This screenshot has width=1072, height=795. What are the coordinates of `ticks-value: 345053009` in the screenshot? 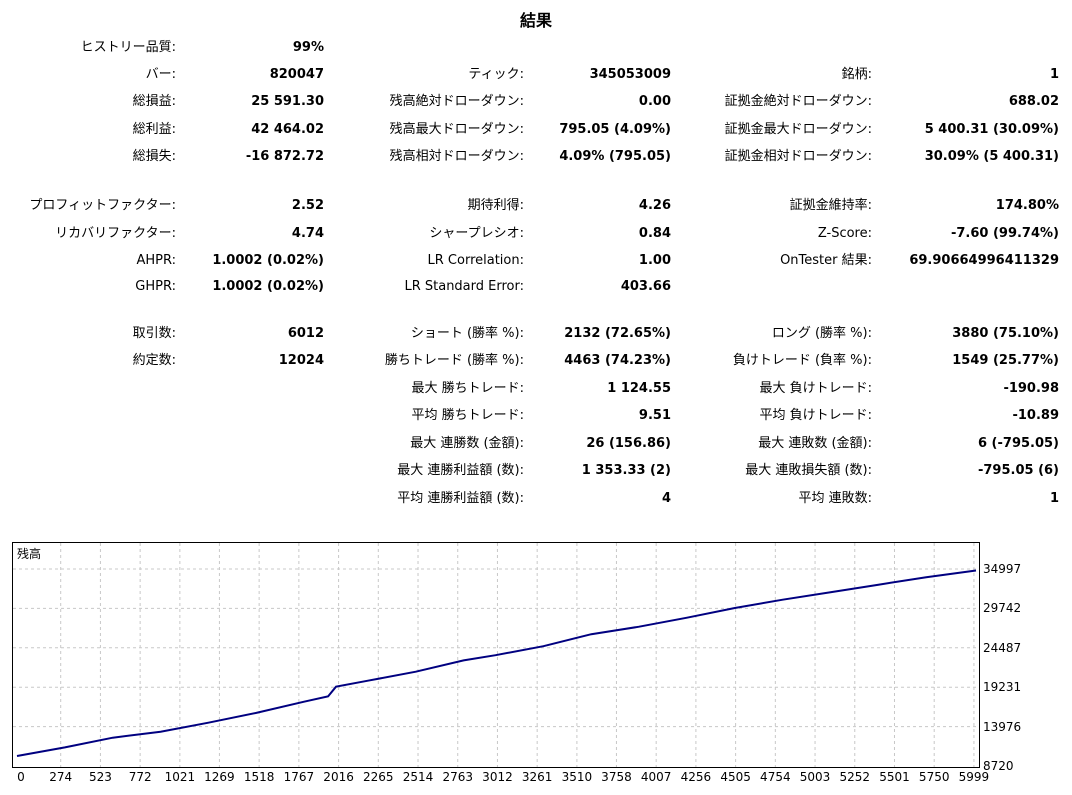 It's located at (630, 74).